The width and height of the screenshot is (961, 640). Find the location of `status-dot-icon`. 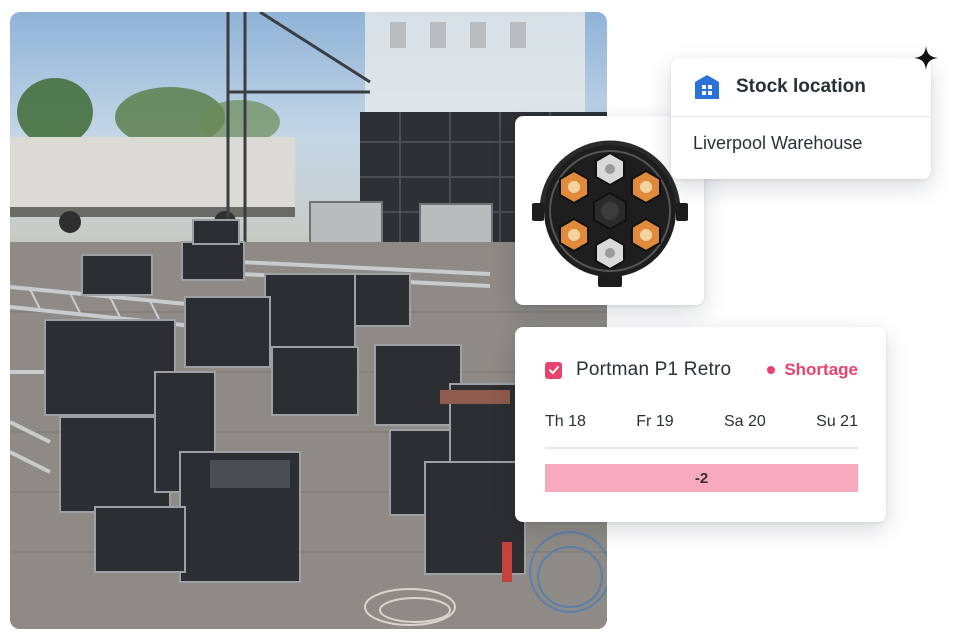

status-dot-icon is located at coordinates (771, 370).